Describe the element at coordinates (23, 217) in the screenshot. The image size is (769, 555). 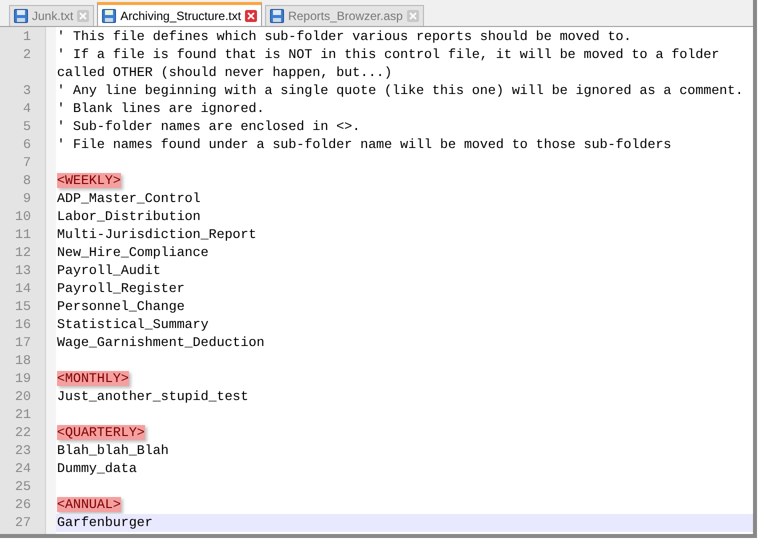
I see `line-number: 10` at that location.